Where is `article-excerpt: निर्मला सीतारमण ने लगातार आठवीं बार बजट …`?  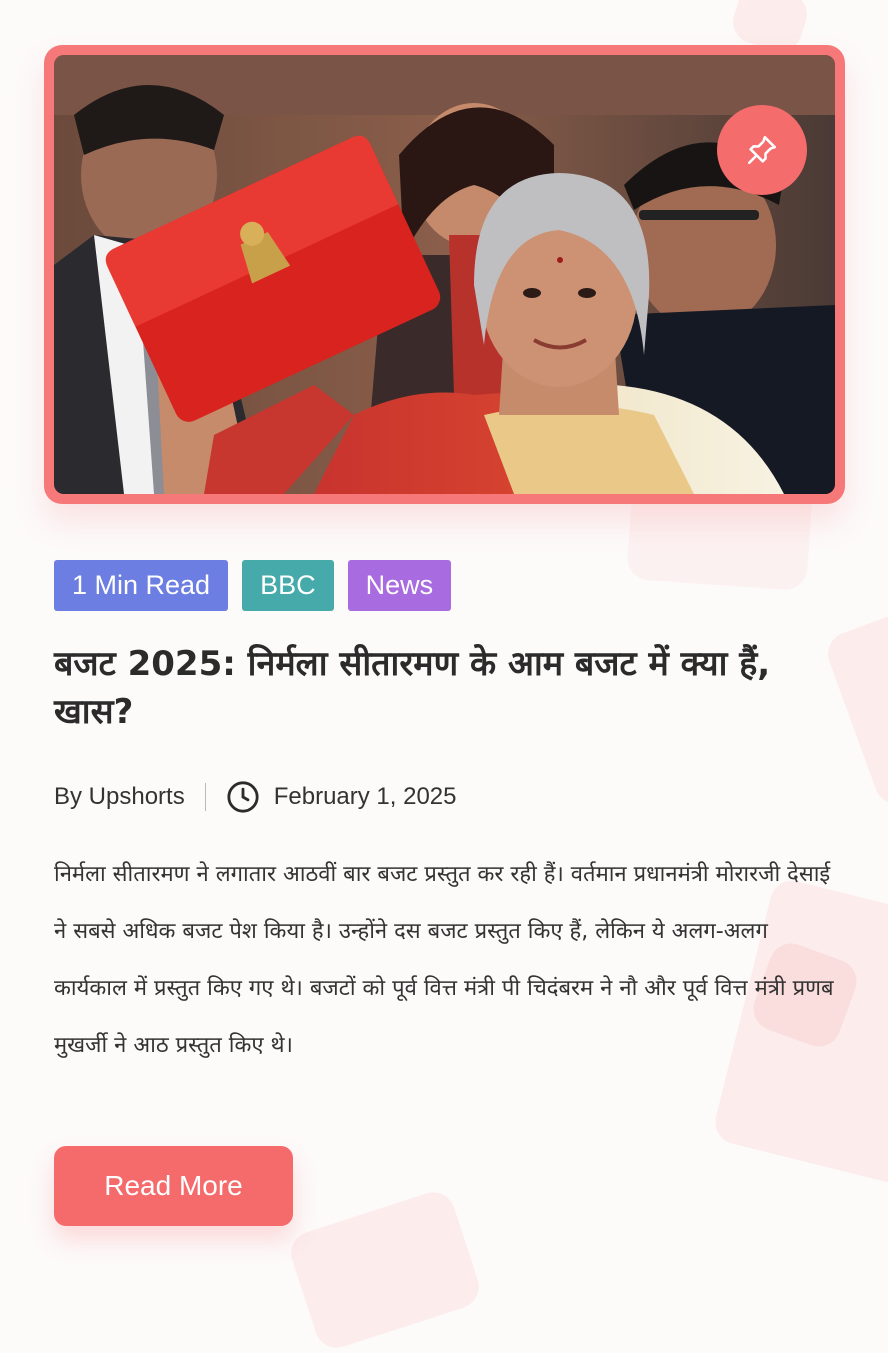
article-excerpt: निर्मला सीतारमण ने लगातार आठवीं बार बजट … is located at coordinates (444, 960).